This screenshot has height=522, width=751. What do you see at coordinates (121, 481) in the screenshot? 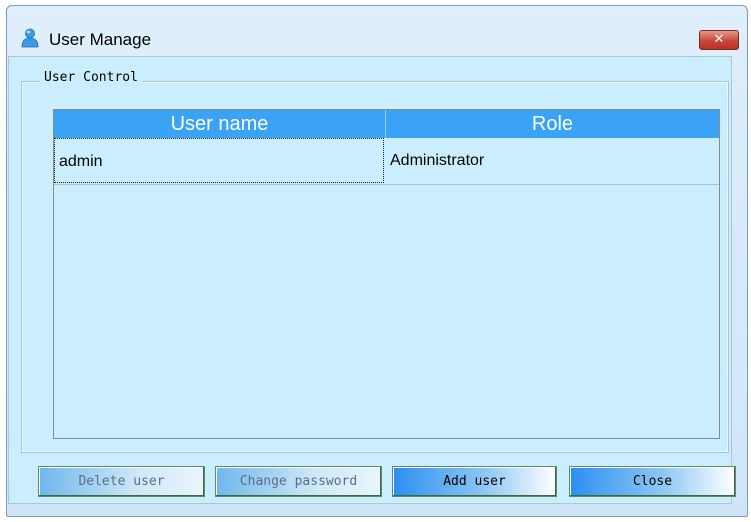
I see `delete-user-button: Delete user` at bounding box center [121, 481].